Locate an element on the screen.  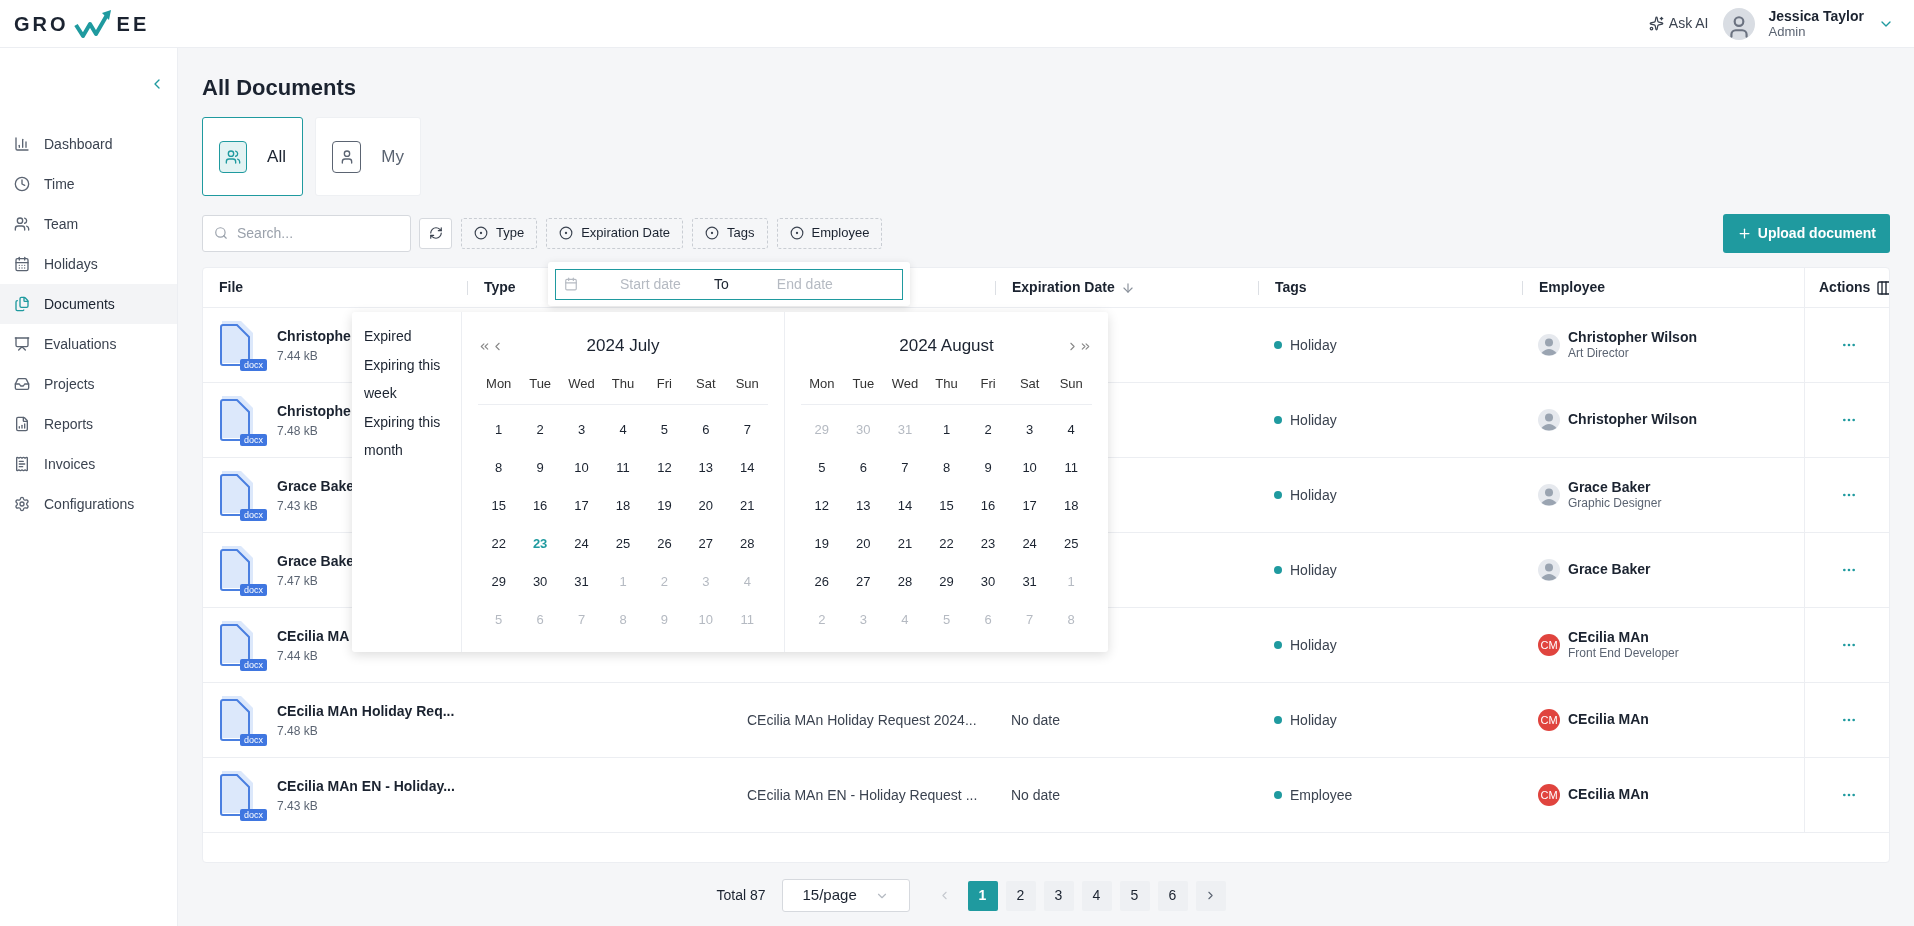
scope-tab: My is located at coordinates (368, 156).